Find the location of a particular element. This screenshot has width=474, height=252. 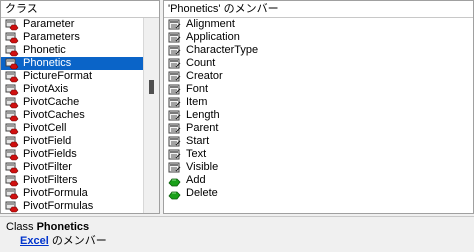

class-item: PivotFields is located at coordinates (72, 154).